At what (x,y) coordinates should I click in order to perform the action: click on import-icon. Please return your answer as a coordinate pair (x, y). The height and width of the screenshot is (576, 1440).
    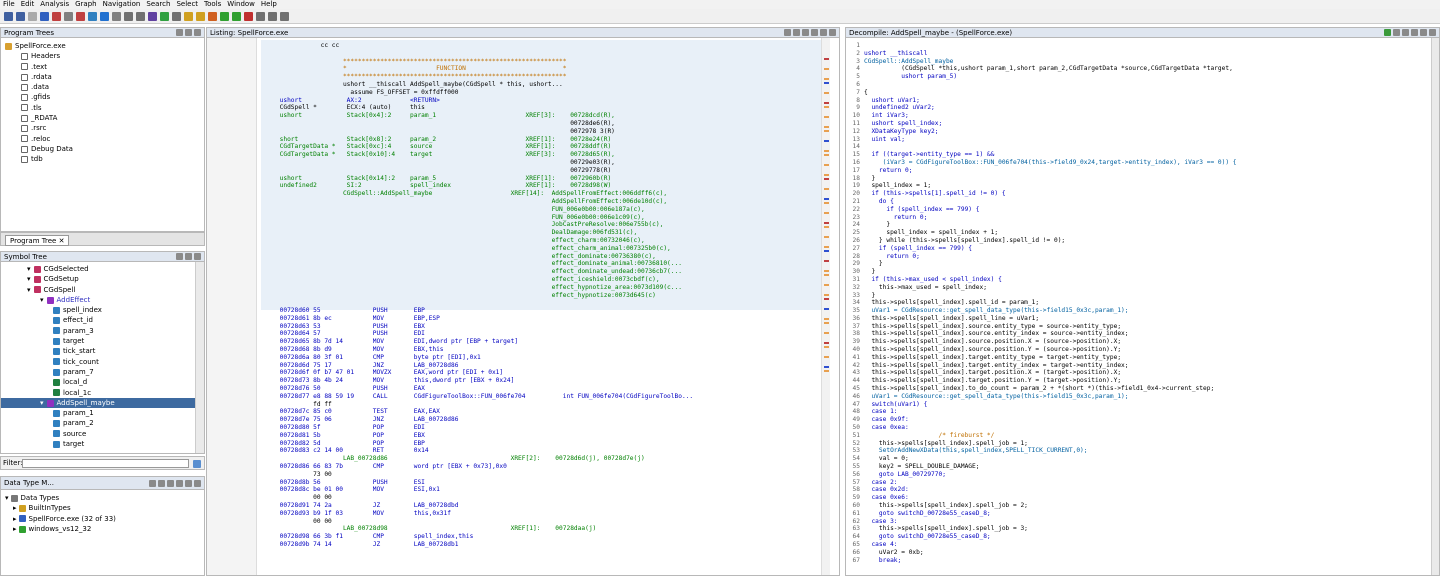
    Looking at the image, I should click on (179, 256).